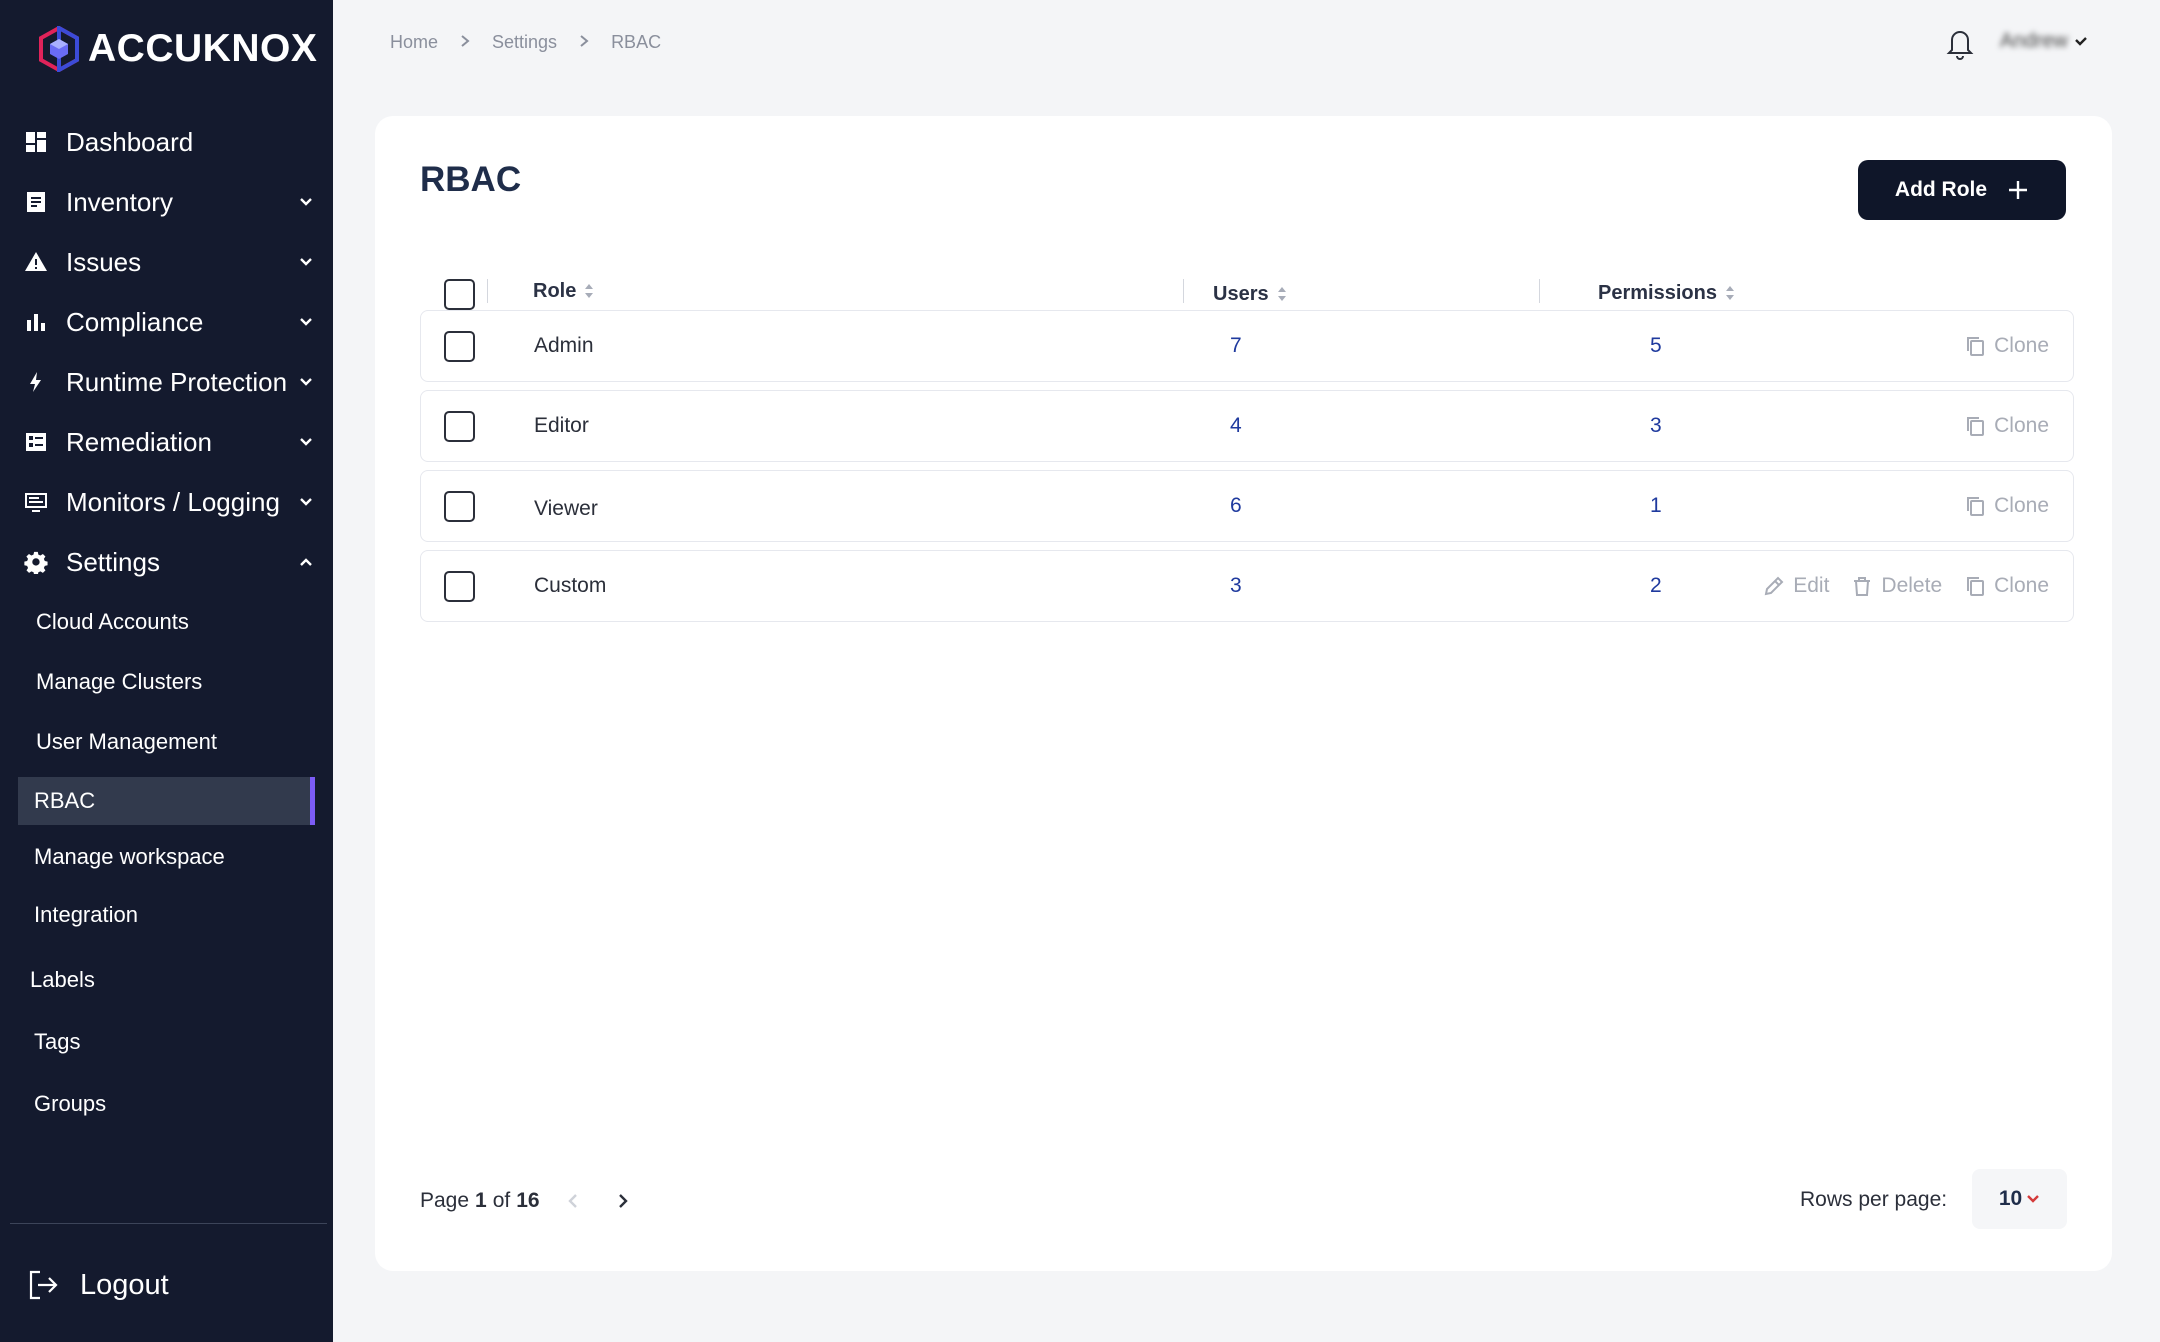  Describe the element at coordinates (169, 262) in the screenshot. I see `sidebar-item-issues: Issues` at that location.